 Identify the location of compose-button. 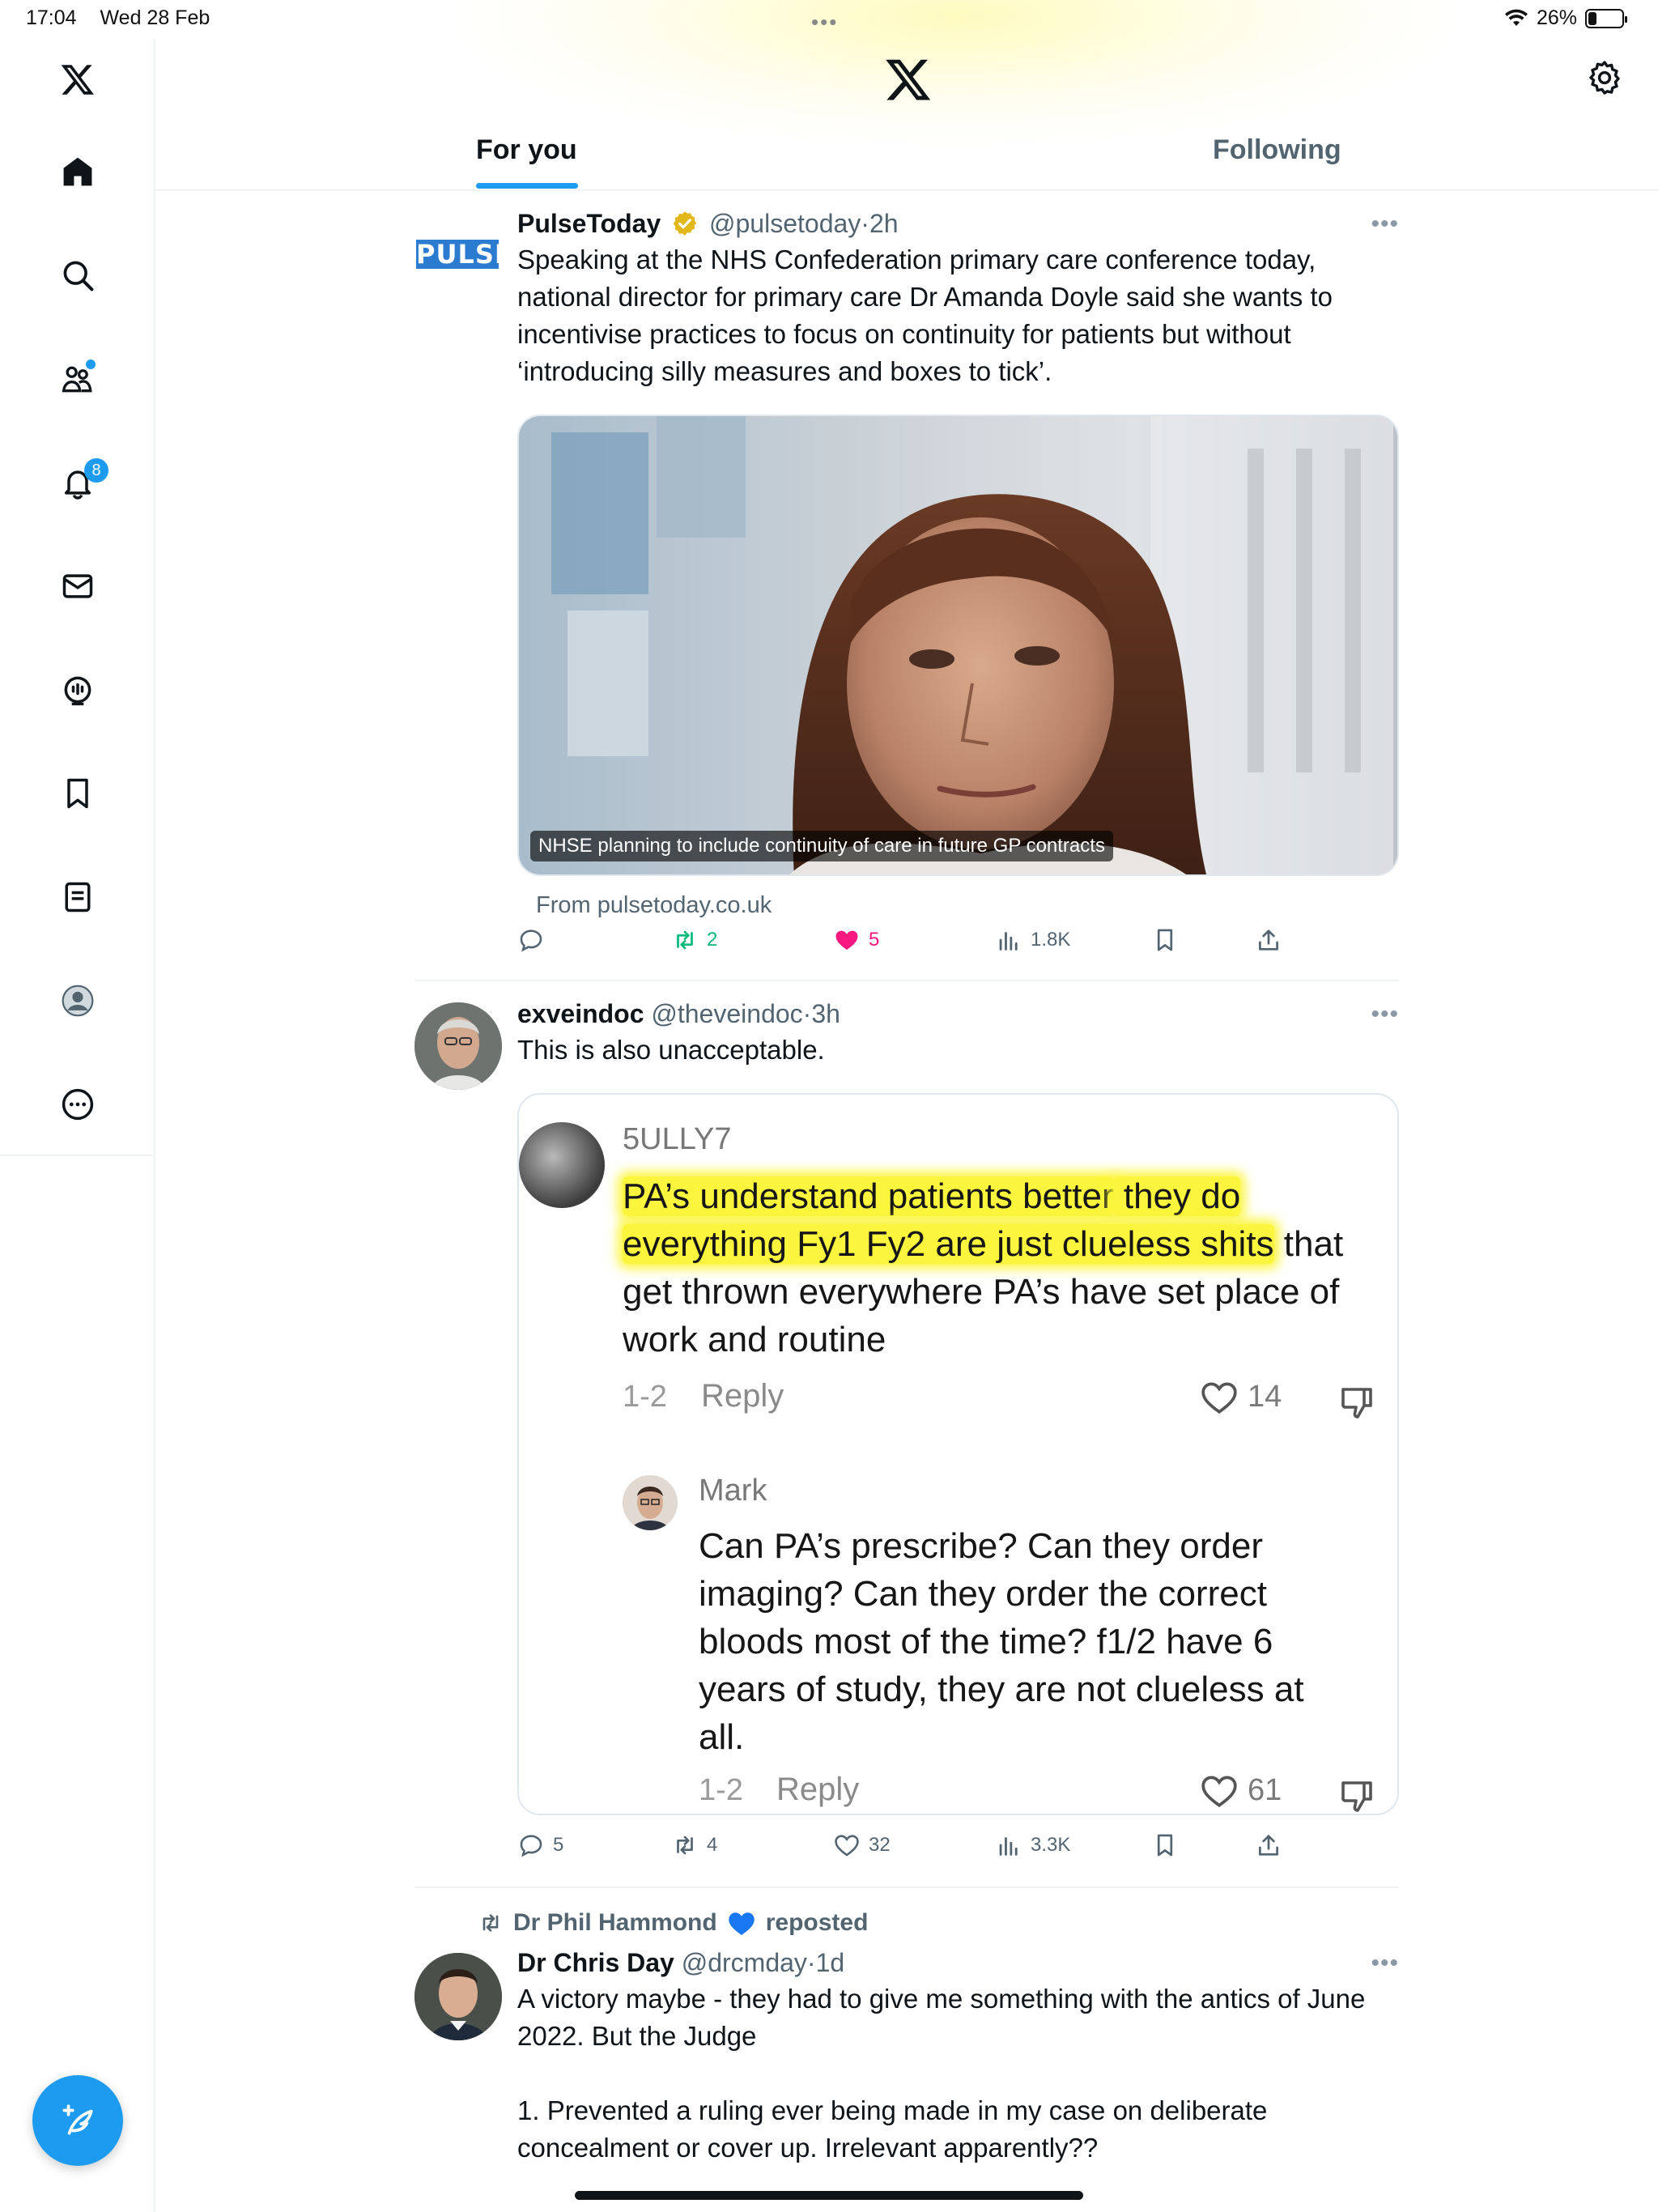
(77, 2120).